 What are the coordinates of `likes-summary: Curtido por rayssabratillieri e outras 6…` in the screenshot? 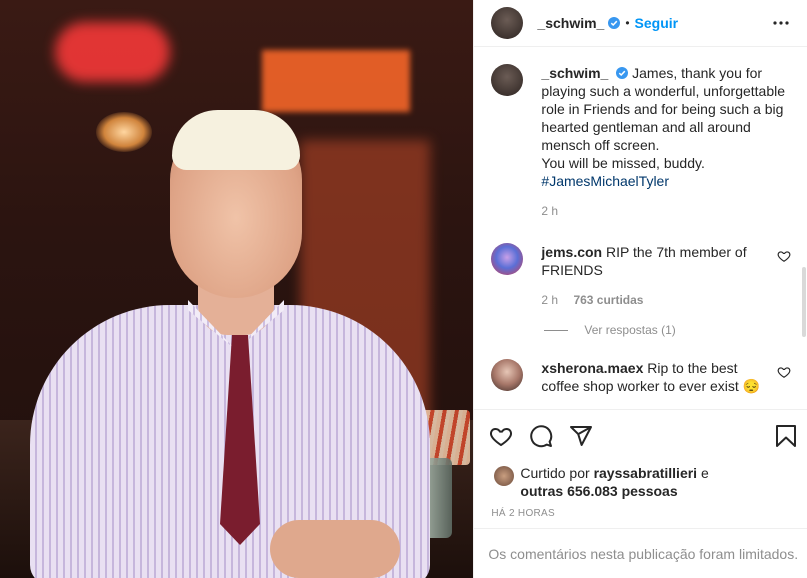 It's located at (640, 482).